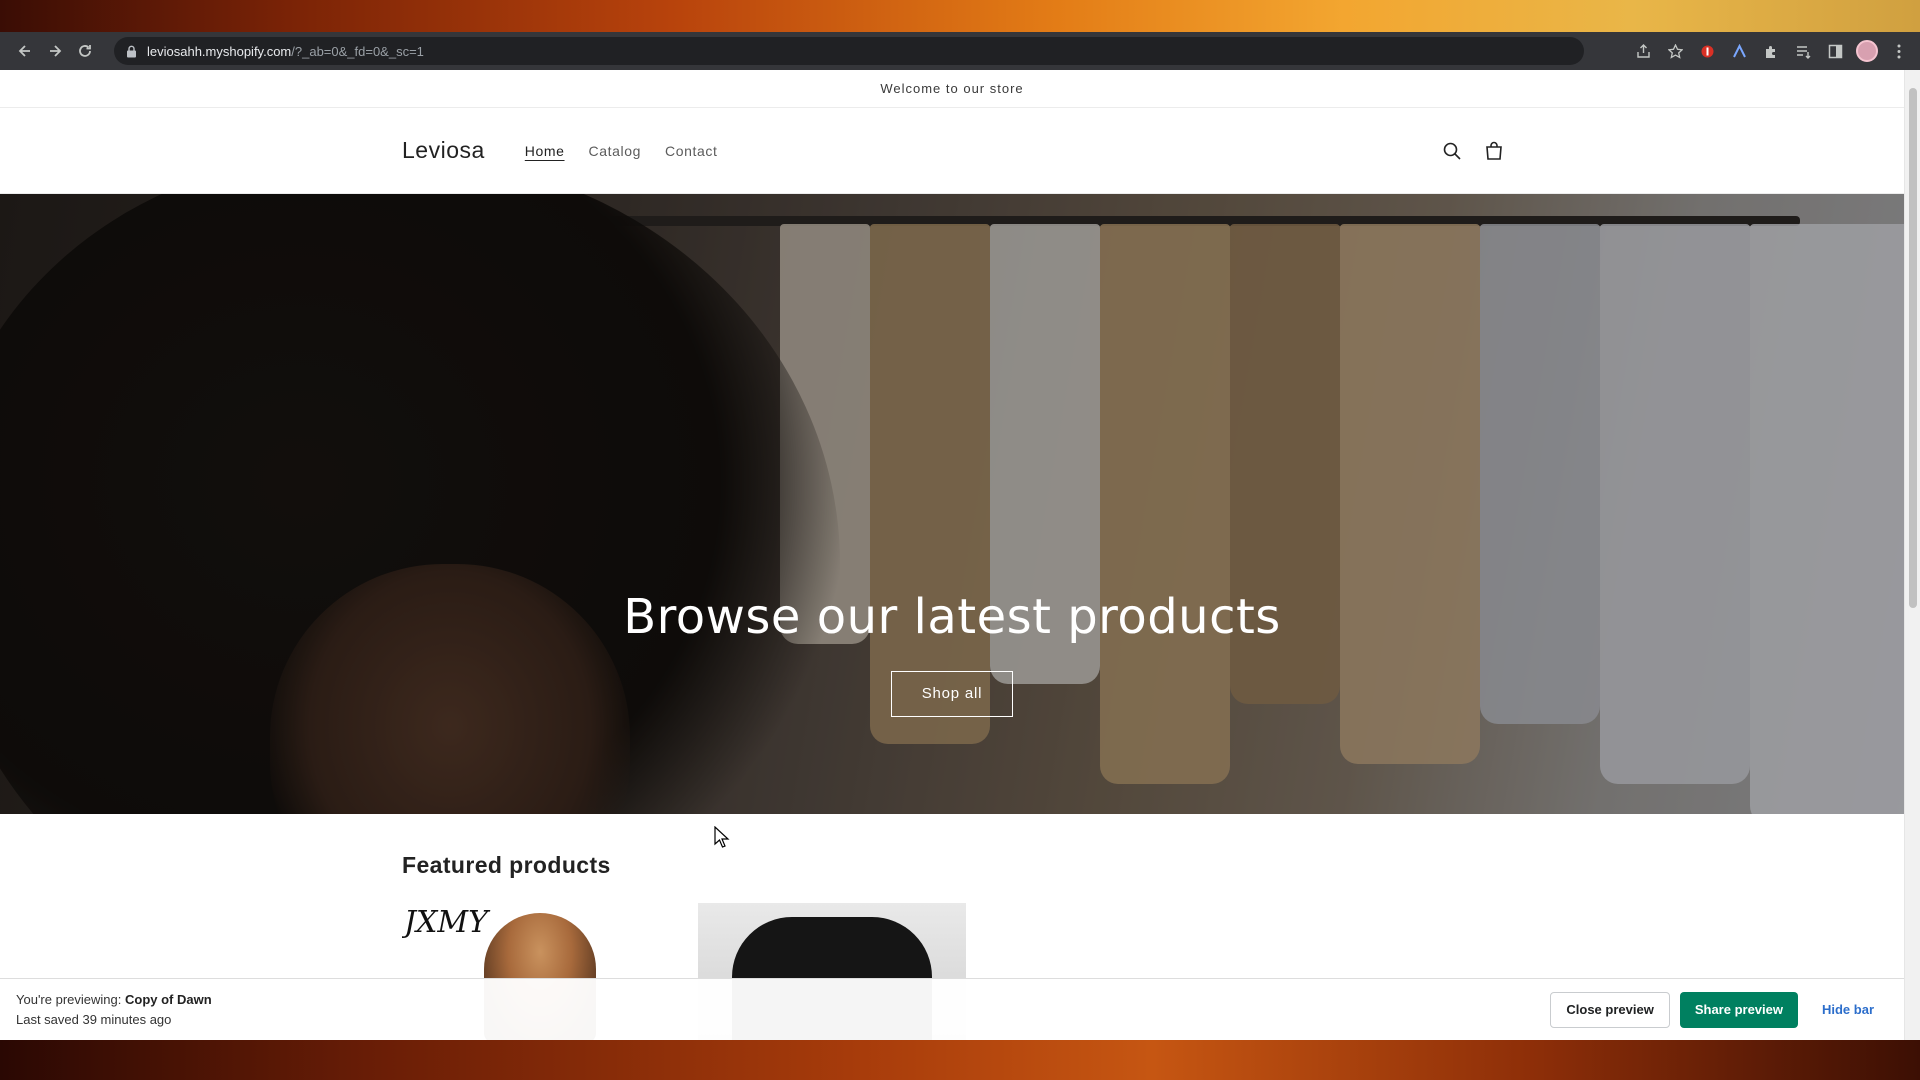  Describe the element at coordinates (960, 16) in the screenshot. I see `desktop-wallpaper-top` at that location.